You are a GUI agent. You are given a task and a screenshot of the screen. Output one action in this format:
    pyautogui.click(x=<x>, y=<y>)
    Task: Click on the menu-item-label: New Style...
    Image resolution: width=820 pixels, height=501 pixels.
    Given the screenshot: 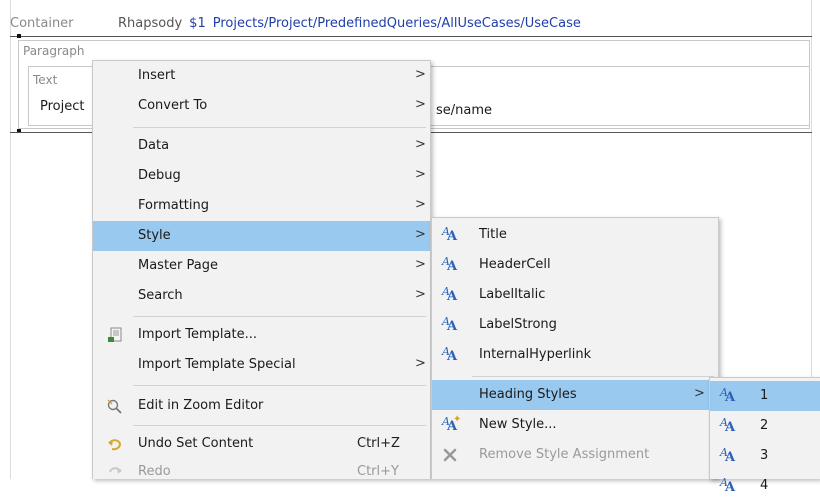 What is the action you would take?
    pyautogui.click(x=518, y=424)
    